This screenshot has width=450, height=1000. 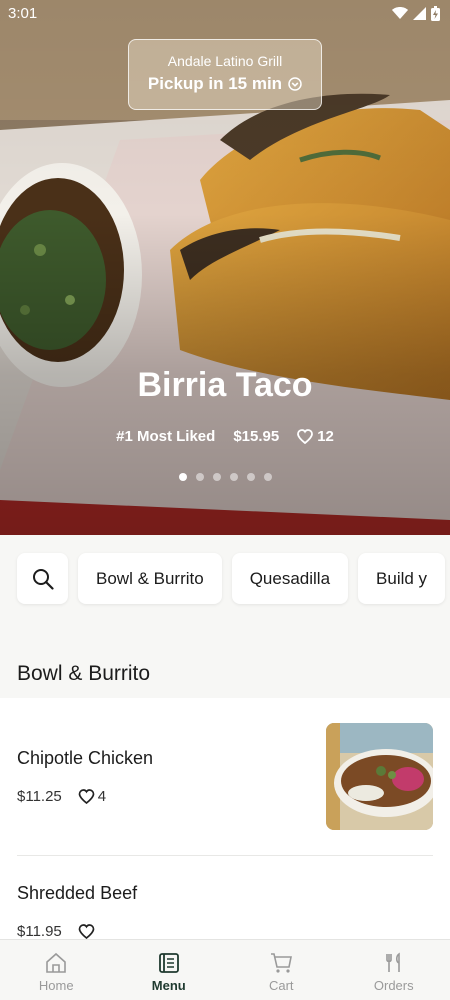 What do you see at coordinates (84, 673) in the screenshot?
I see `section-title: Bowl & Burrito` at bounding box center [84, 673].